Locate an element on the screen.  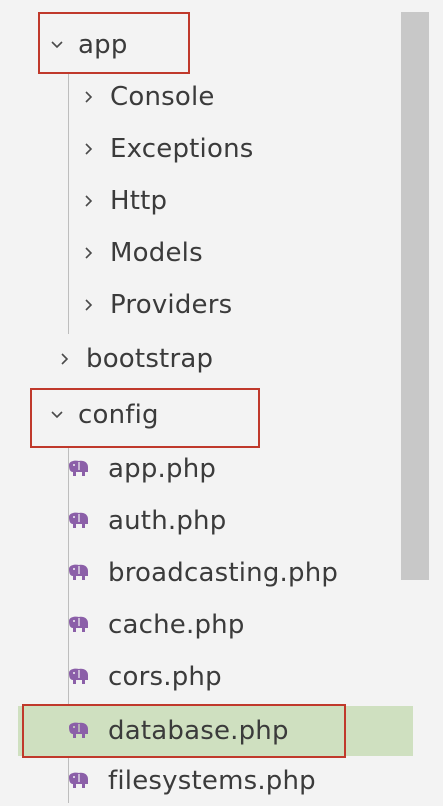
file-broadcasting-php: broadcasting.php is located at coordinates (205, 573).